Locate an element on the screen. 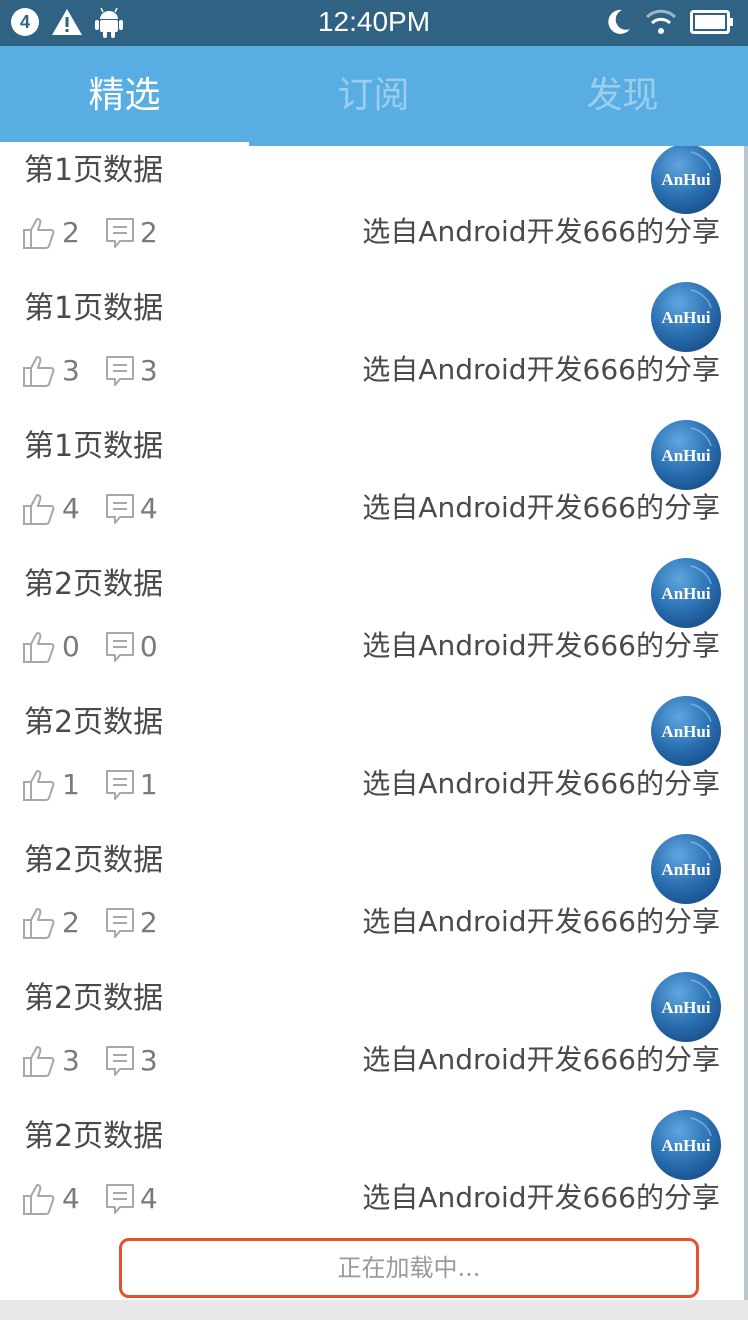 This screenshot has height=1320, width=748. list-item: 第2页数据 0 0 选自Android开发666的分享 AnHui is located at coordinates (374, 627).